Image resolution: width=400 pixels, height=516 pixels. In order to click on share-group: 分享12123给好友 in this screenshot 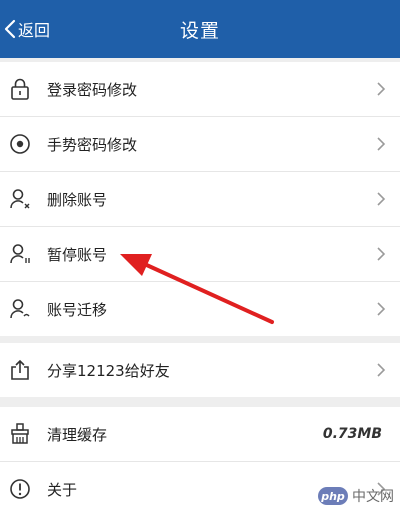, I will do `click(200, 370)`.